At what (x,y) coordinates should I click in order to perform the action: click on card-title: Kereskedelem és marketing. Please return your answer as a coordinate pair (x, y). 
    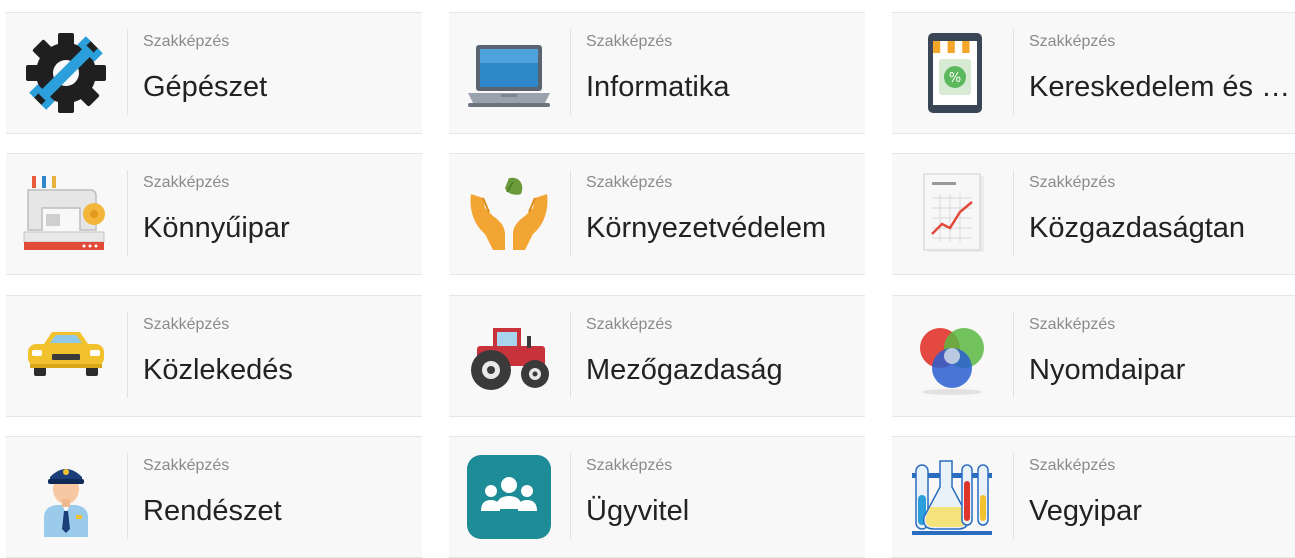
    Looking at the image, I should click on (1162, 87).